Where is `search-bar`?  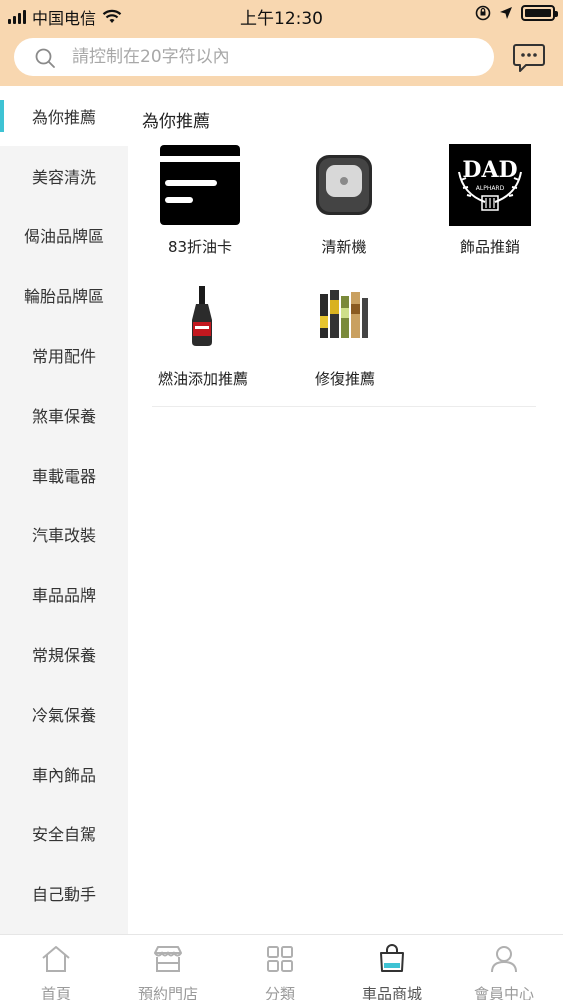
search-bar is located at coordinates (254, 57).